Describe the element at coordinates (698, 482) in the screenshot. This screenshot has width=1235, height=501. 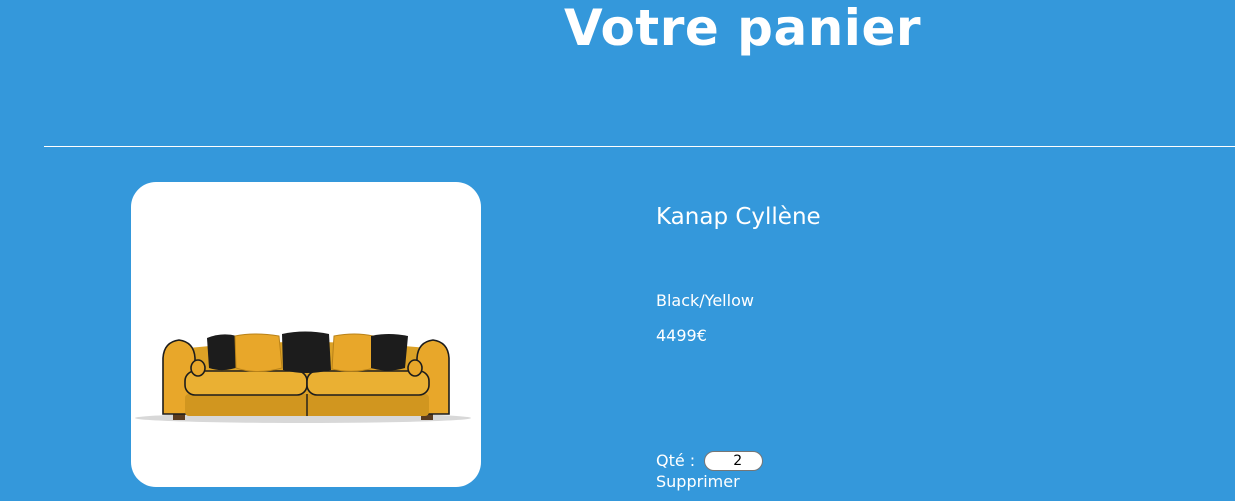
I see `delete-item-link: Supprimer` at that location.